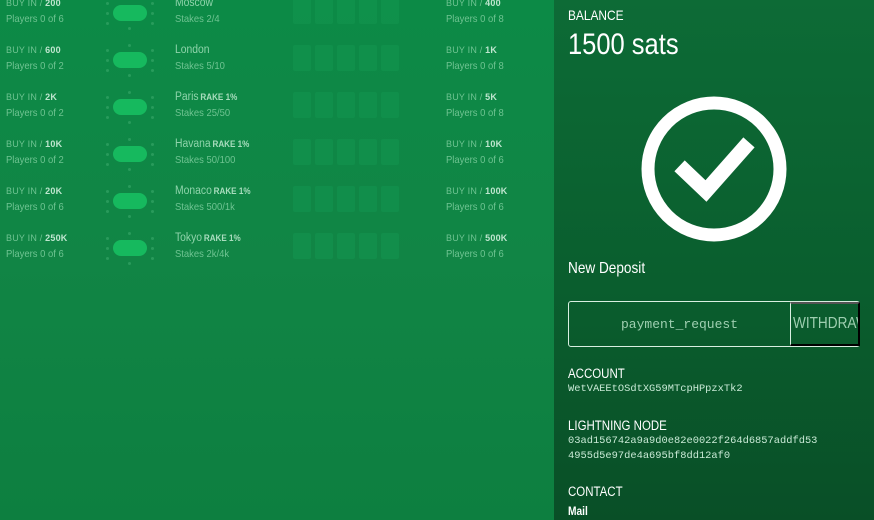 This screenshot has height=520, width=874. Describe the element at coordinates (232, 58) in the screenshot. I see `table-info: London Stakes 5/10` at that location.